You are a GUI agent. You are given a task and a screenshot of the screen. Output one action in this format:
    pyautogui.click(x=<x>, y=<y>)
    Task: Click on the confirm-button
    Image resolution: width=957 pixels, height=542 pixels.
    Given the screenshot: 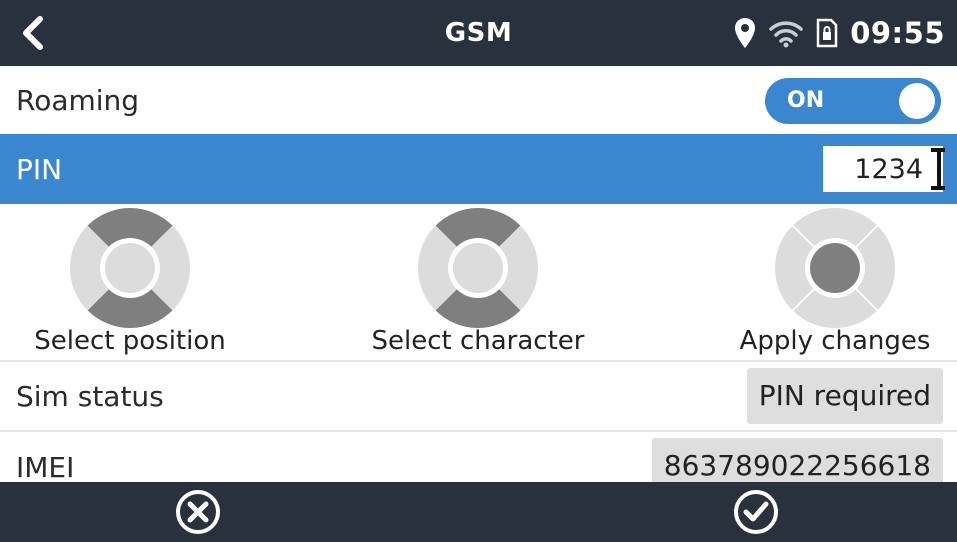 What is the action you would take?
    pyautogui.click(x=756, y=512)
    